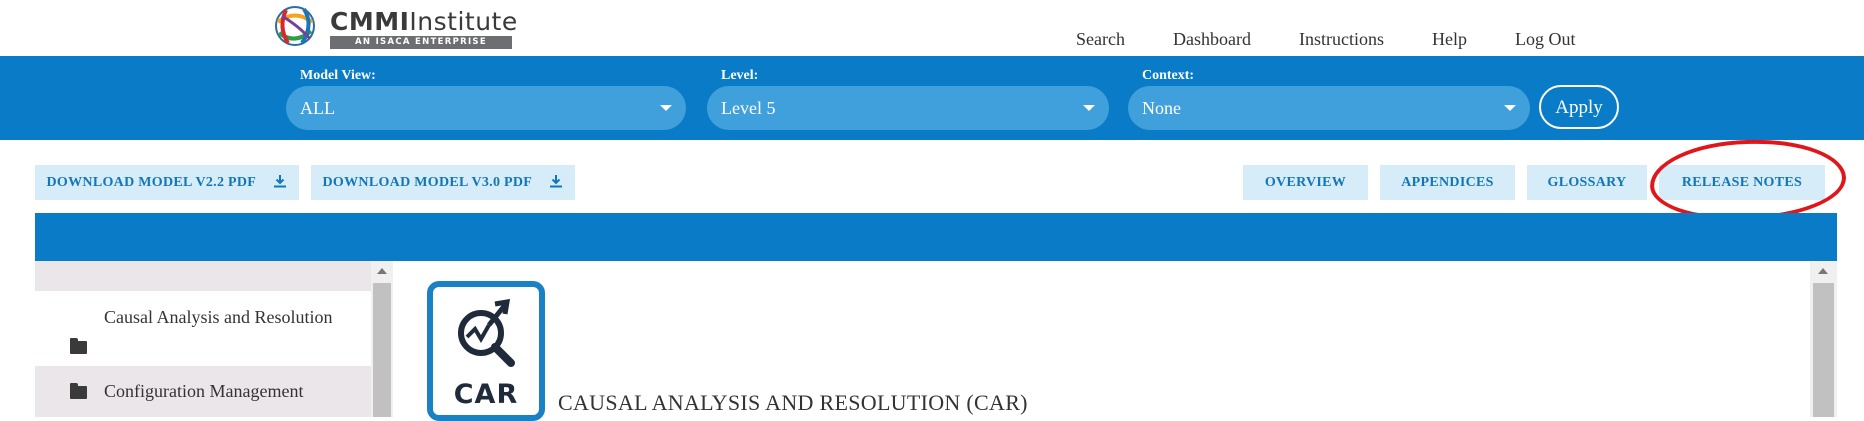 The height and width of the screenshot is (421, 1864). I want to click on download-v30-button: DOWNLOAD MODEL V3.0 PDF, so click(443, 182).